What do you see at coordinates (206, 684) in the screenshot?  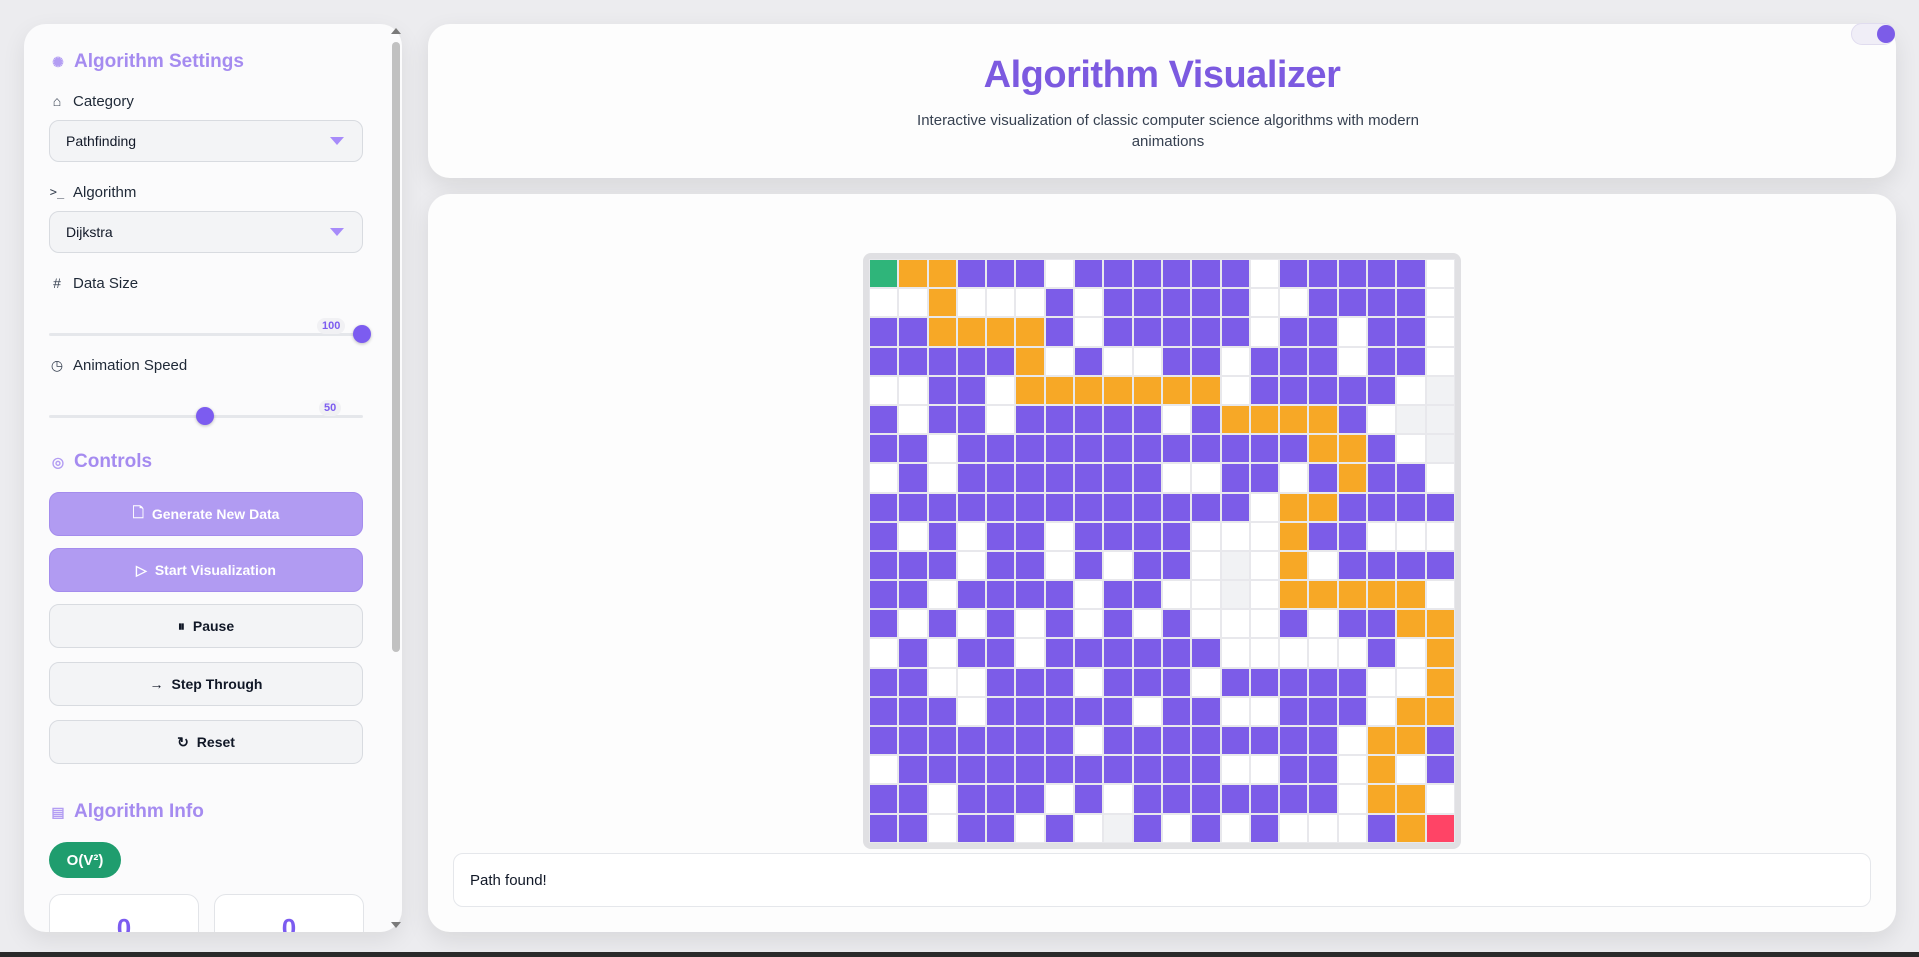 I see `step-through-button: → Step Through` at bounding box center [206, 684].